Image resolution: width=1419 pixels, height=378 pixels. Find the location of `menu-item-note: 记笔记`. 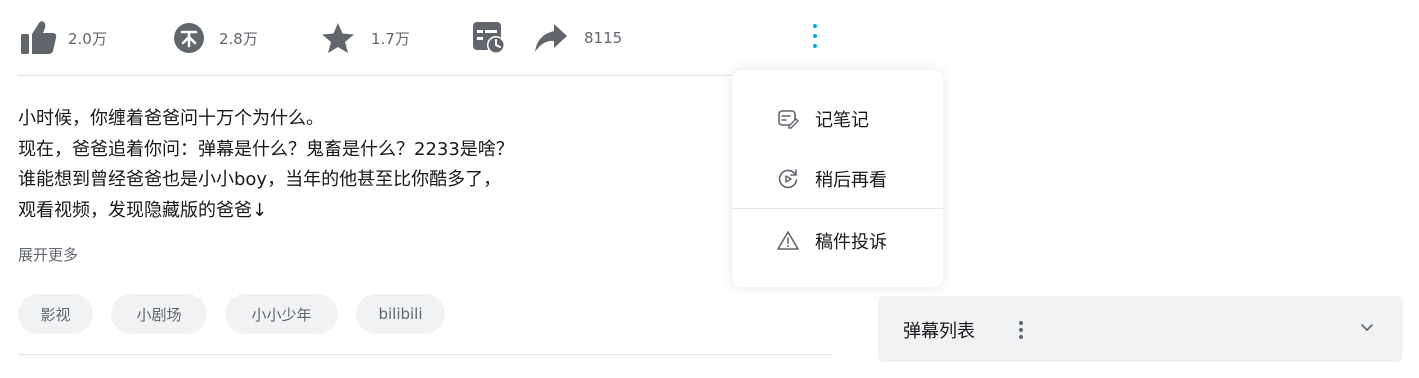

menu-item-note: 记笔记 is located at coordinates (837, 119).